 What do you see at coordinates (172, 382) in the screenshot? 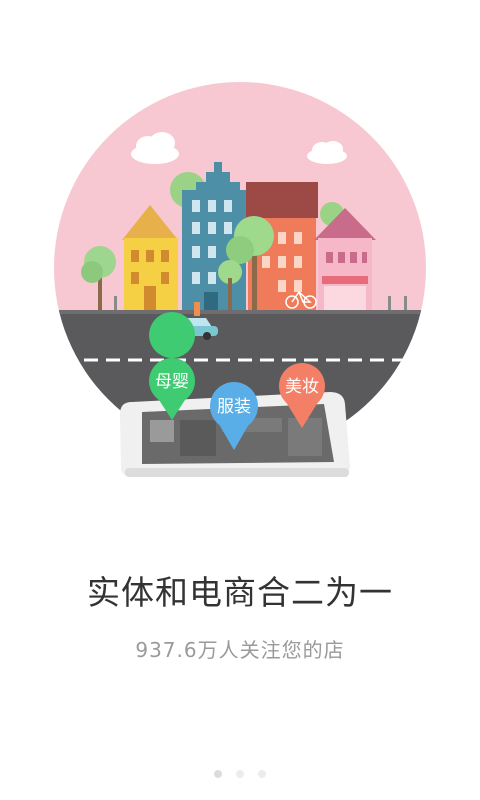
I see `pin-label-mother-baby: 母婴` at bounding box center [172, 382].